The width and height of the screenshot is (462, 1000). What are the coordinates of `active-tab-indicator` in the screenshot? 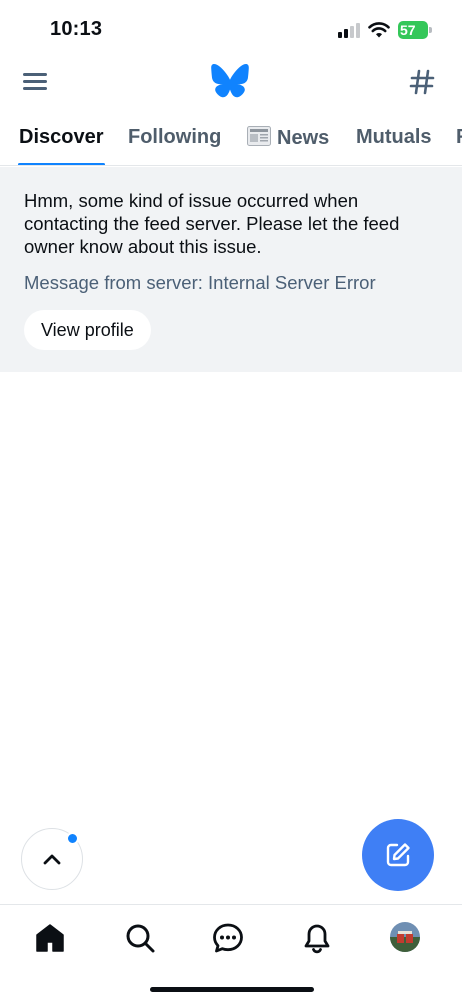 It's located at (61, 164).